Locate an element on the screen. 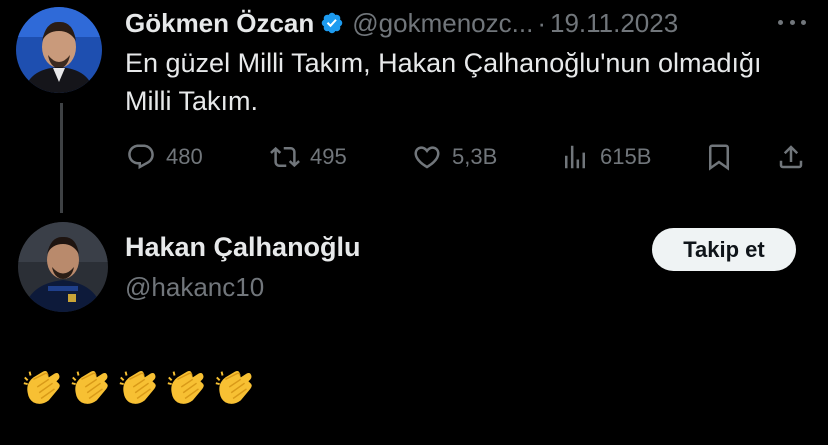 The height and width of the screenshot is (445, 828). verified-badge-icon is located at coordinates (332, 23).